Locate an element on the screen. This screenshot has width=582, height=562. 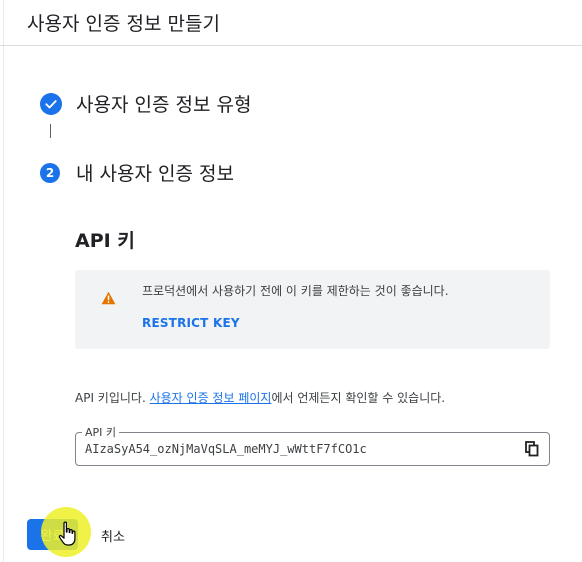
api-key-label: API 키 is located at coordinates (101, 432).